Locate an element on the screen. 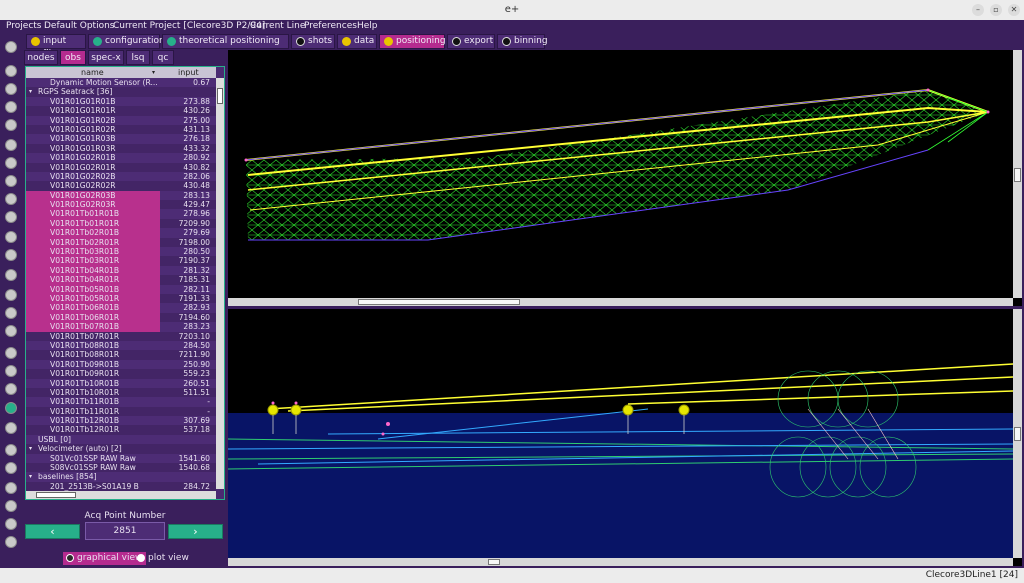  tree-row: V01R01Tb02R01B 279.69 is located at coordinates (121, 233).